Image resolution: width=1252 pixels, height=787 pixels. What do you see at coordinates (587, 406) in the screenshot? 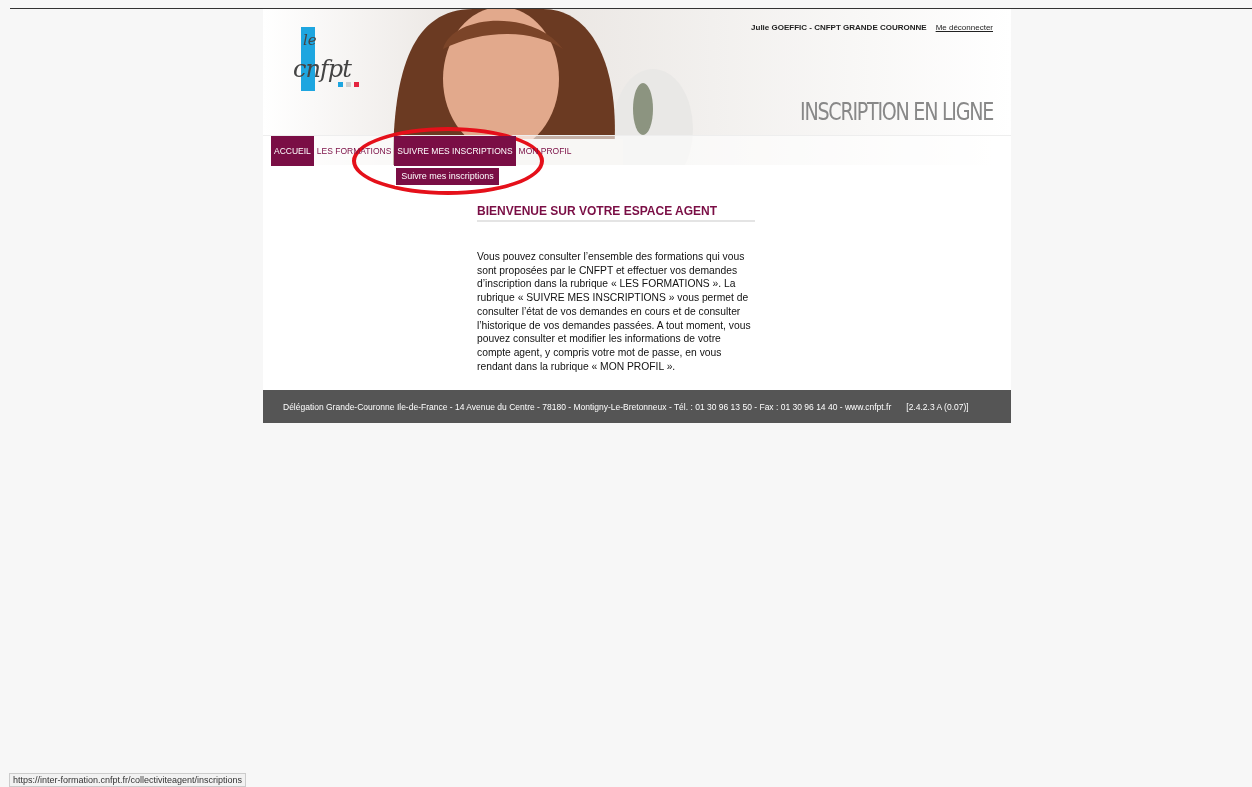
I see `footer-address: Délégation Grande-Couronne Ile-de-France - 14 Avenue du Centre - 78180 - Montigny-Le-Bretonneux - Tél. : 01 30 96 13 50 - Fax : 01 30 96 14 40 - www.cnfpt.fr` at bounding box center [587, 406].